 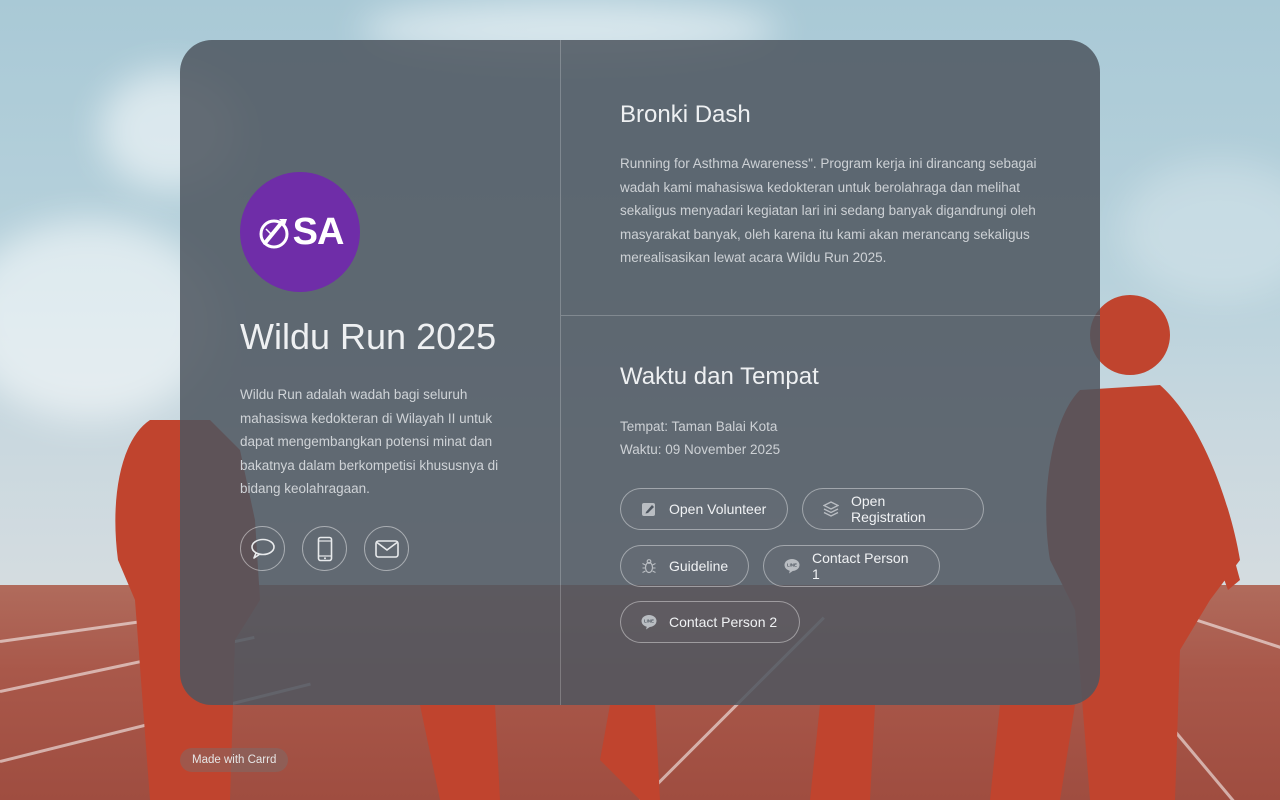 I want to click on phone-icon, so click(x=324, y=548).